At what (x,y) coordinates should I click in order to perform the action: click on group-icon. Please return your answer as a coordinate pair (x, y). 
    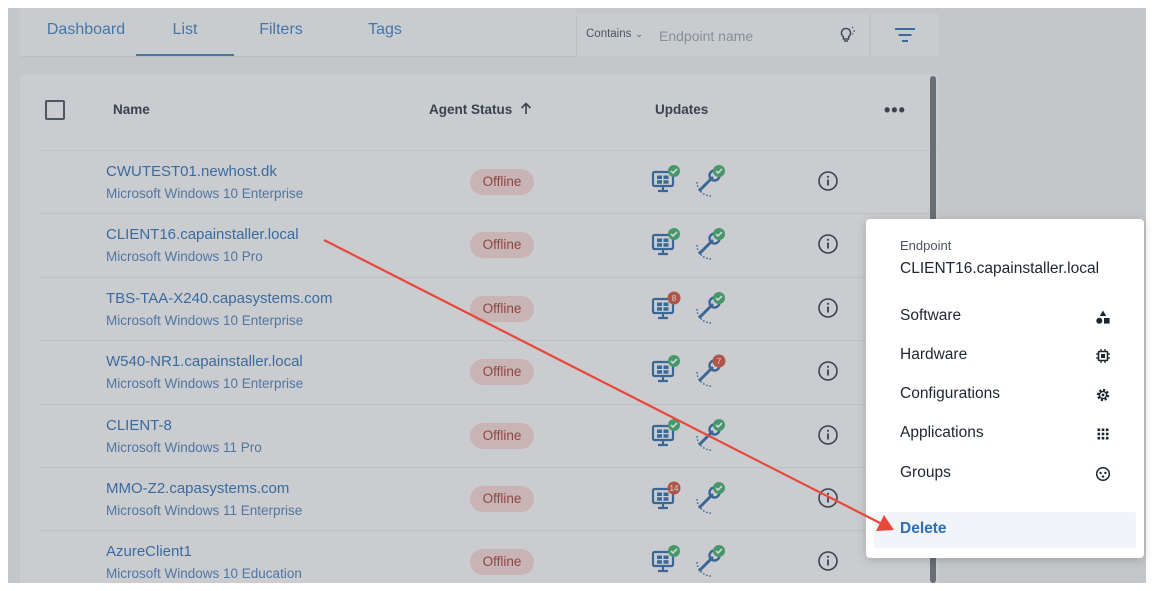
    Looking at the image, I should click on (1103, 474).